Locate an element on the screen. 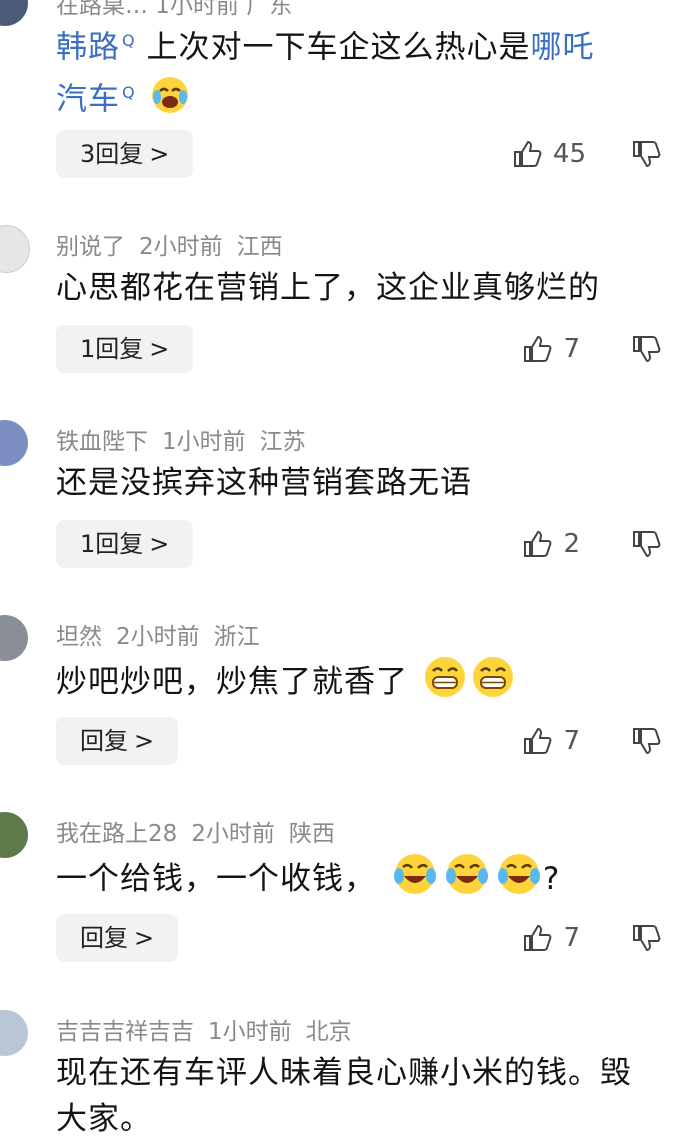 This screenshot has width=678, height=1144. like-button: 45 is located at coordinates (548, 154).